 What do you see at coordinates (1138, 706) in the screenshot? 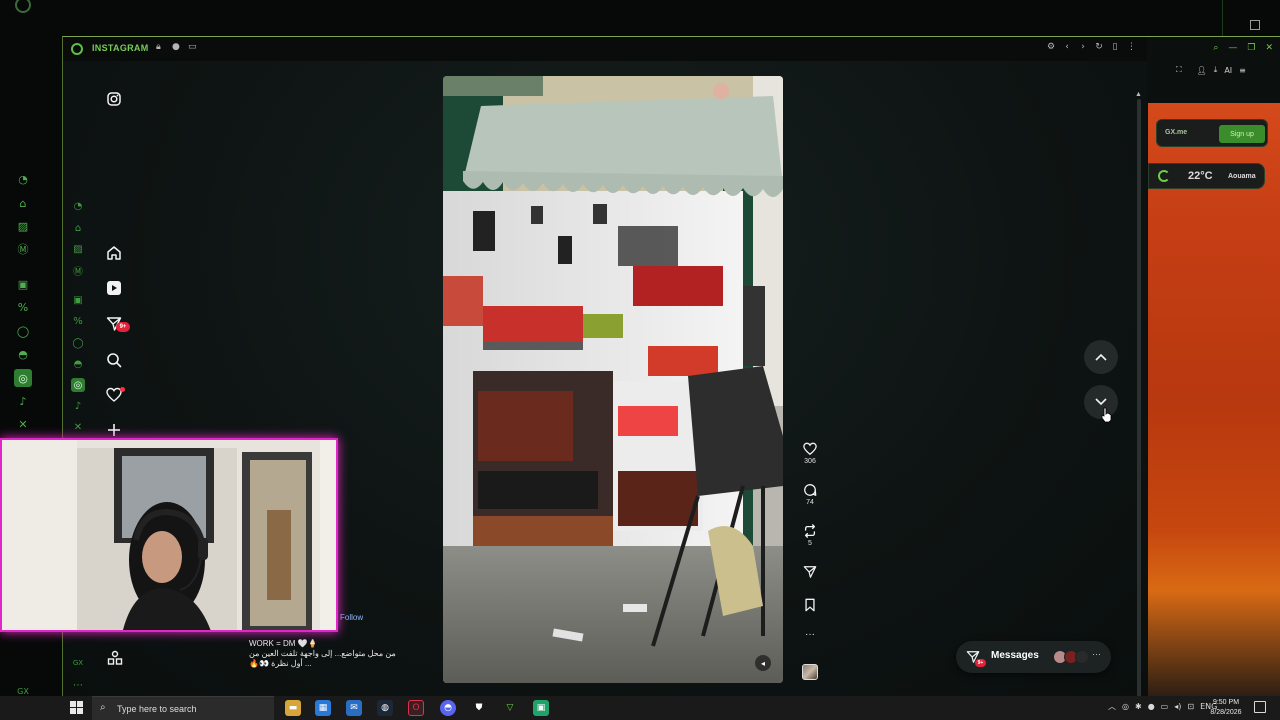
I see `bluetooth-icon: ✱` at bounding box center [1138, 706].